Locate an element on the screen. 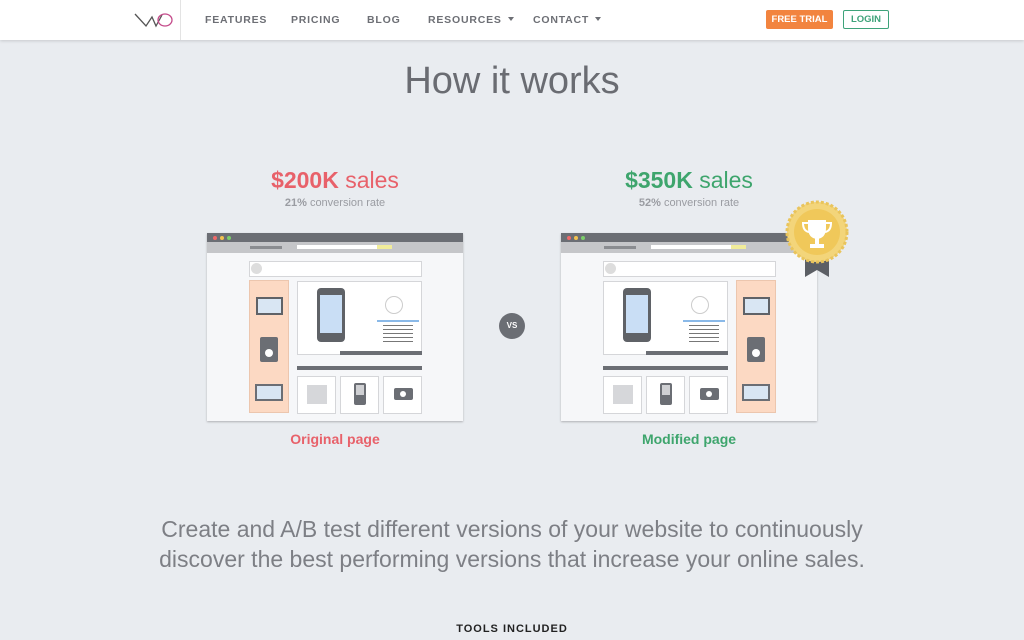 Image resolution: width=1024 pixels, height=640 pixels. original-conversion: 21% conversion rate is located at coordinates (335, 203).